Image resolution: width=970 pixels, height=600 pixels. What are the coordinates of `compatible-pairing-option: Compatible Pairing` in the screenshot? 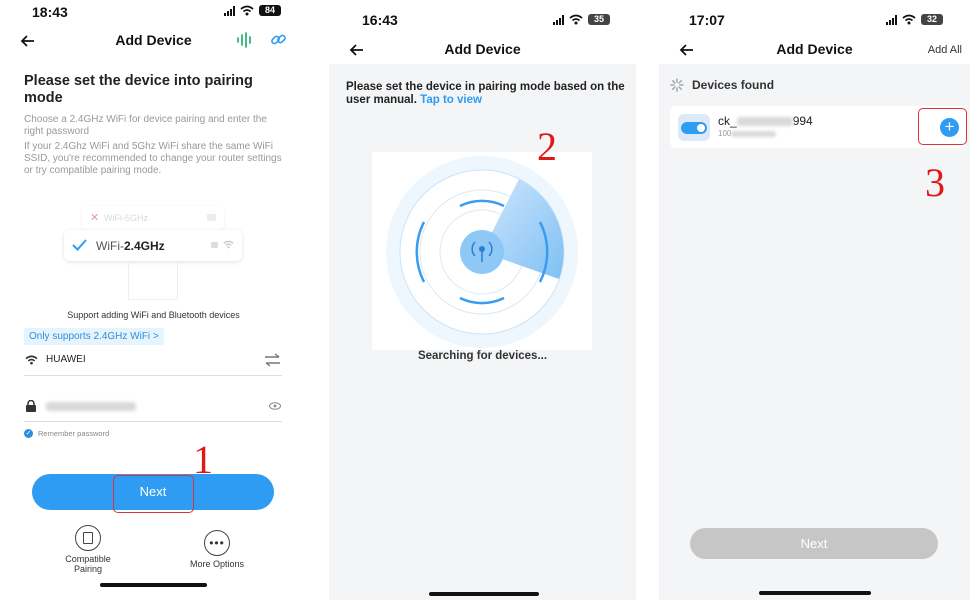 It's located at (88, 549).